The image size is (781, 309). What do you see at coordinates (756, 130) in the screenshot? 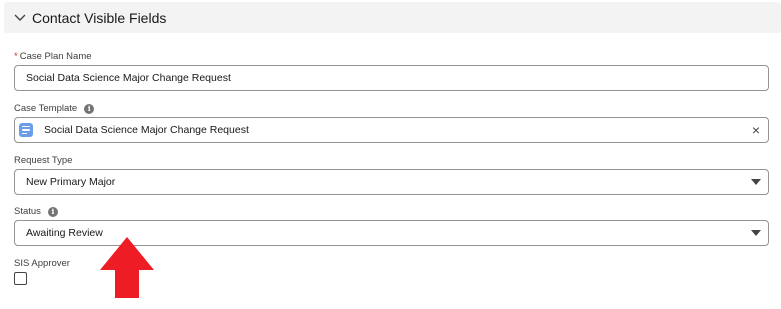
I see `clear-icon: ×` at bounding box center [756, 130].